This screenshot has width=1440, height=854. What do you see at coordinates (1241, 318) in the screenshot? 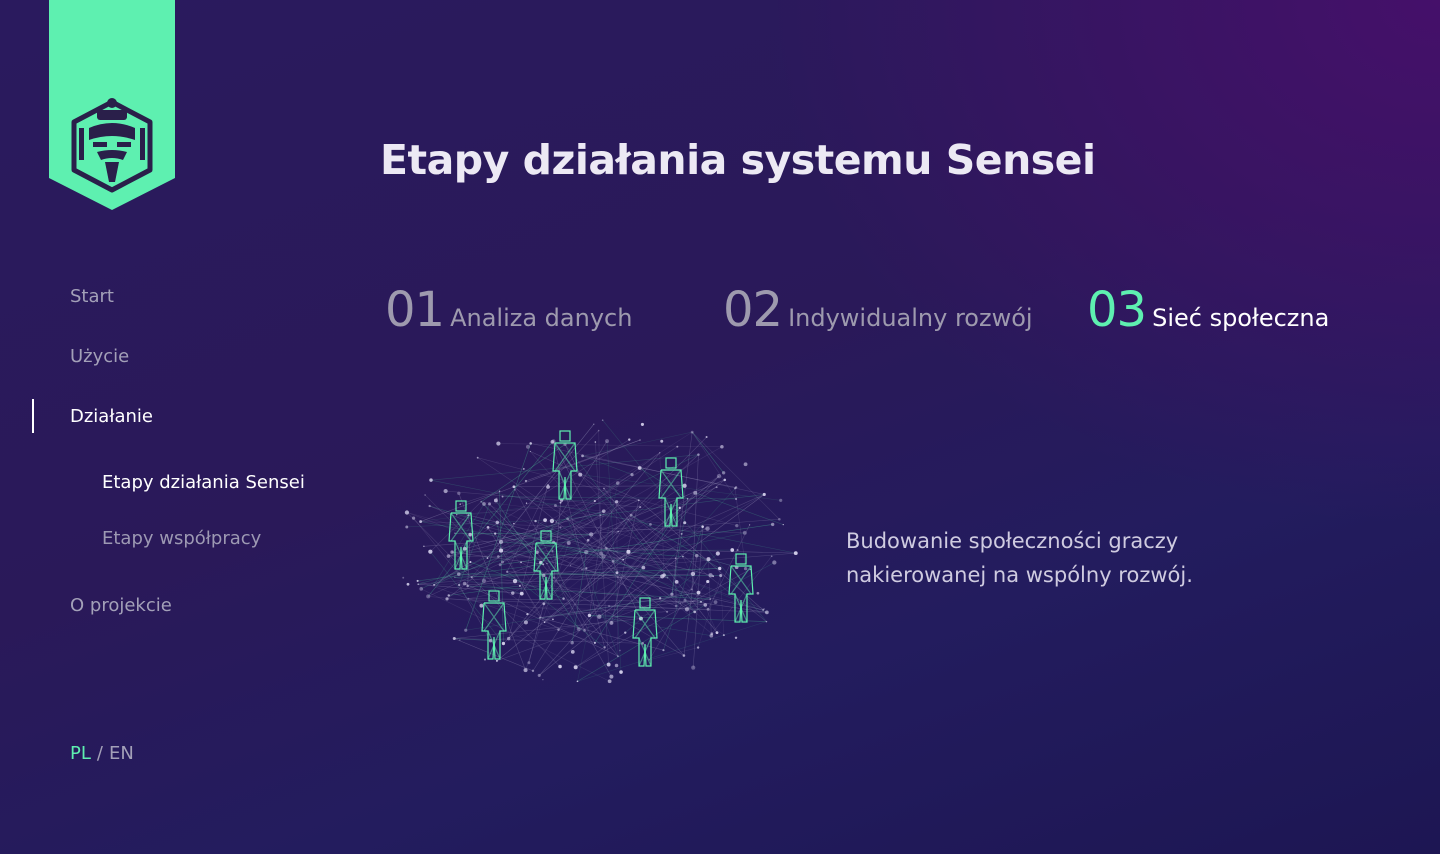
I see `step-label: Sieć społeczna` at bounding box center [1241, 318].